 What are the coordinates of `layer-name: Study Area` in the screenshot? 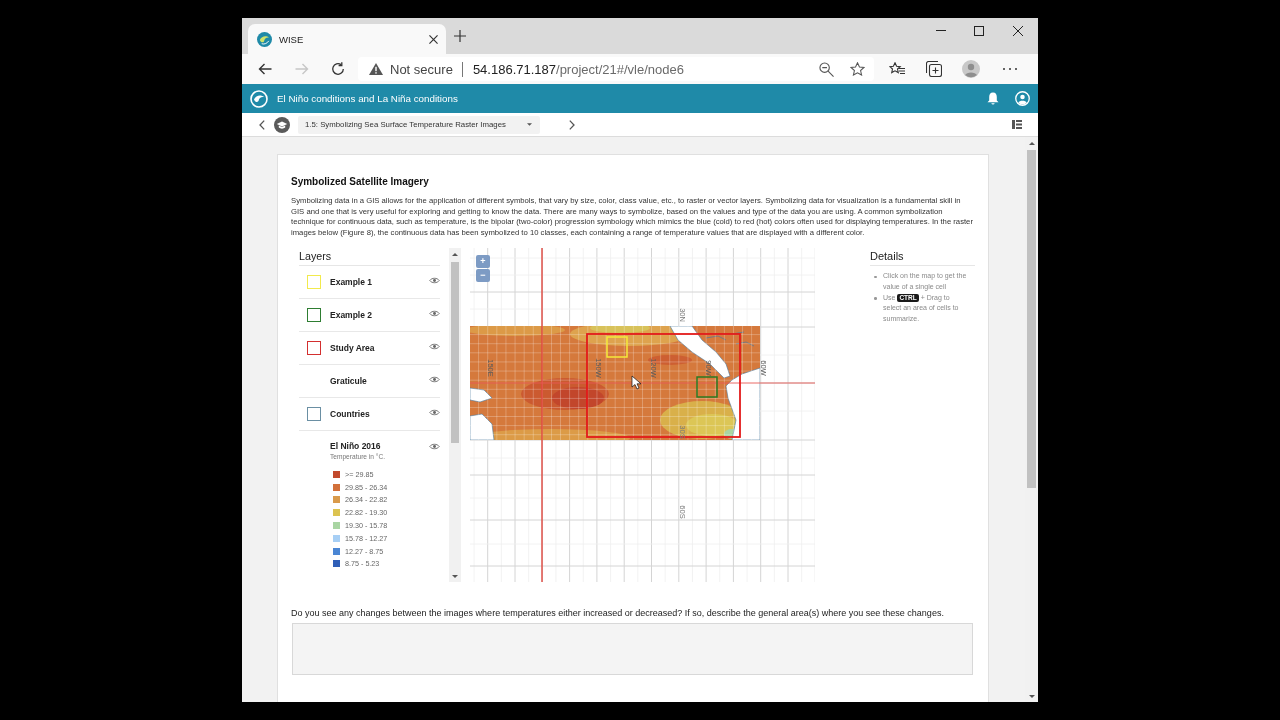 It's located at (352, 348).